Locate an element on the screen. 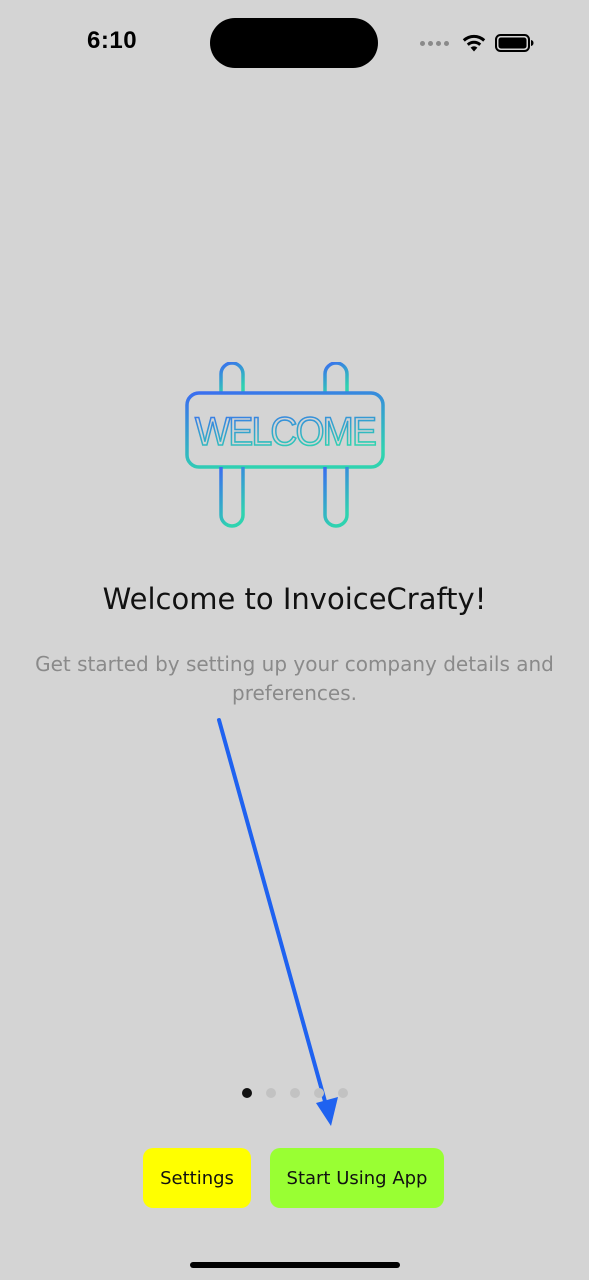 The image size is (589, 1280). status-time: 6:10 is located at coordinates (112, 40).